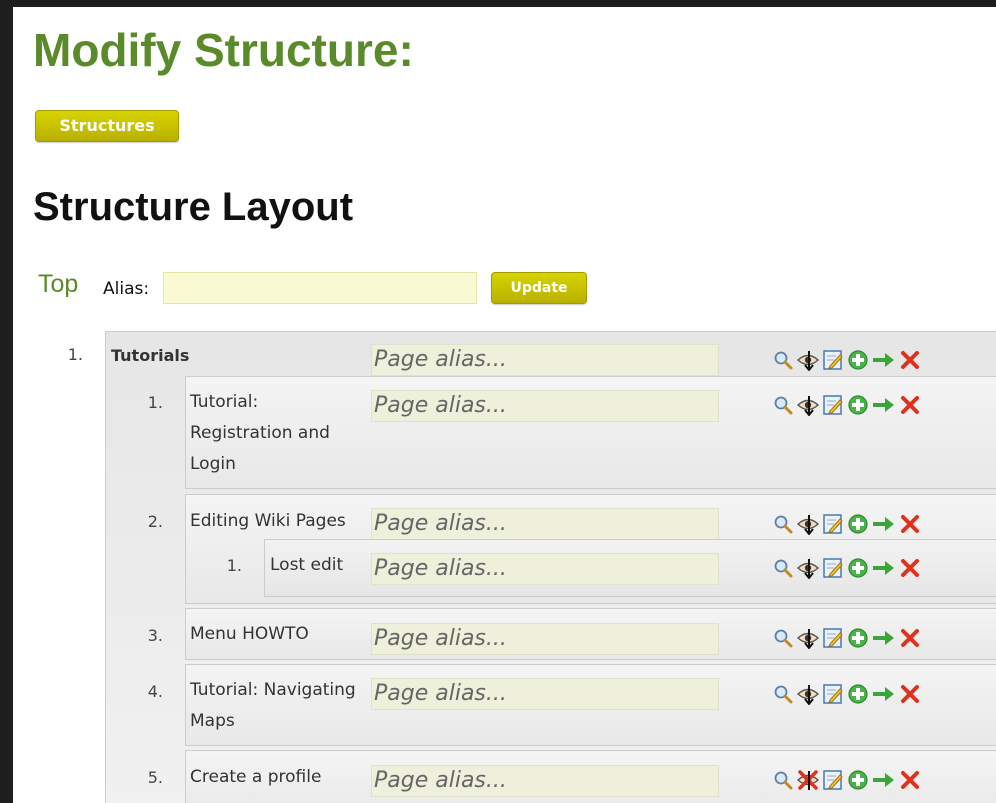  What do you see at coordinates (306, 565) in the screenshot?
I see `node-label: Lost edit` at bounding box center [306, 565].